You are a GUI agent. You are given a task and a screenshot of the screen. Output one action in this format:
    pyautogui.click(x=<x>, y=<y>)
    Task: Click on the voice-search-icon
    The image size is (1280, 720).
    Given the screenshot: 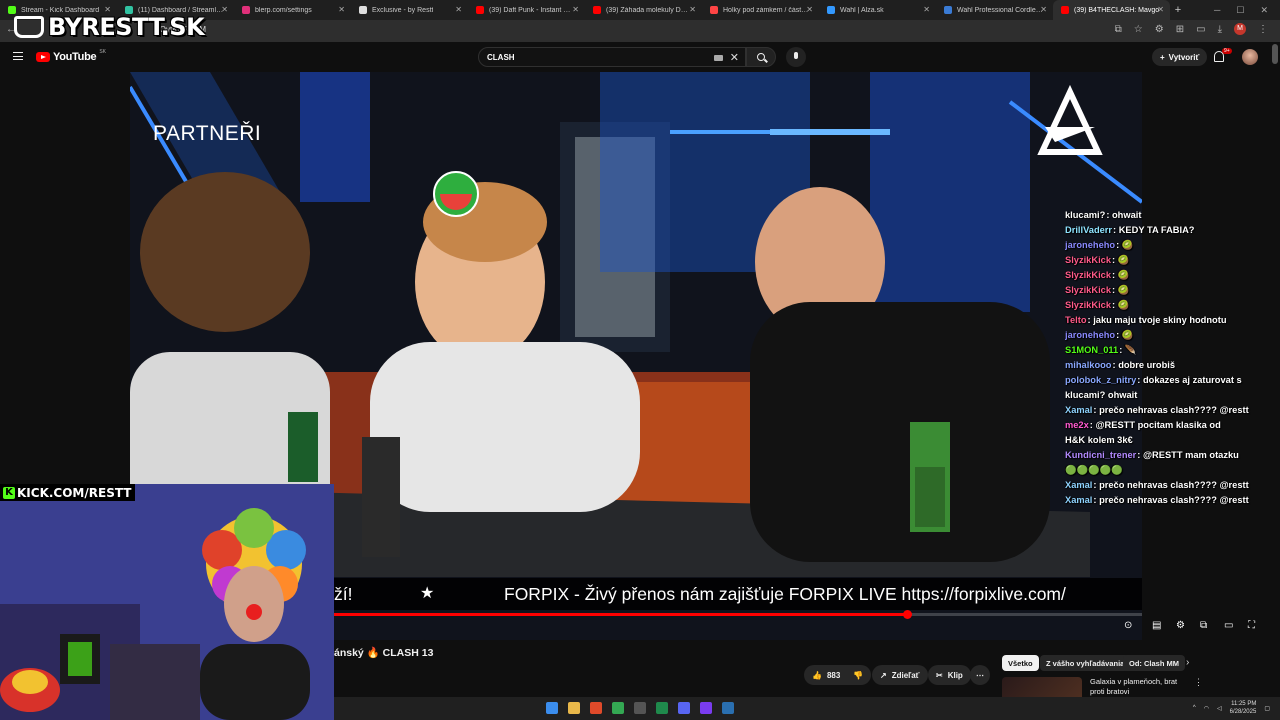 What is the action you would take?
    pyautogui.click(x=796, y=57)
    